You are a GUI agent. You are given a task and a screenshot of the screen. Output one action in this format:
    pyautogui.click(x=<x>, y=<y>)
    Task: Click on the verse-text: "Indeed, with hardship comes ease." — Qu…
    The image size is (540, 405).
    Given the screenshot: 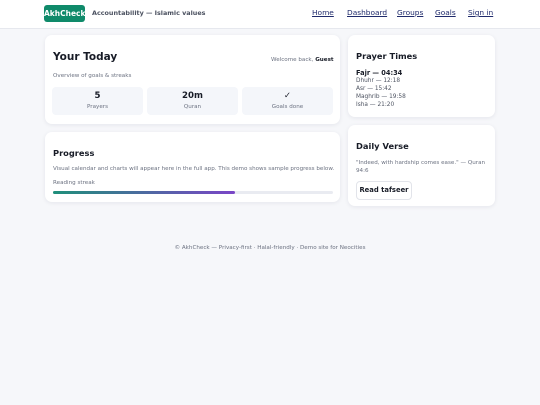 What is the action you would take?
    pyautogui.click(x=421, y=167)
    